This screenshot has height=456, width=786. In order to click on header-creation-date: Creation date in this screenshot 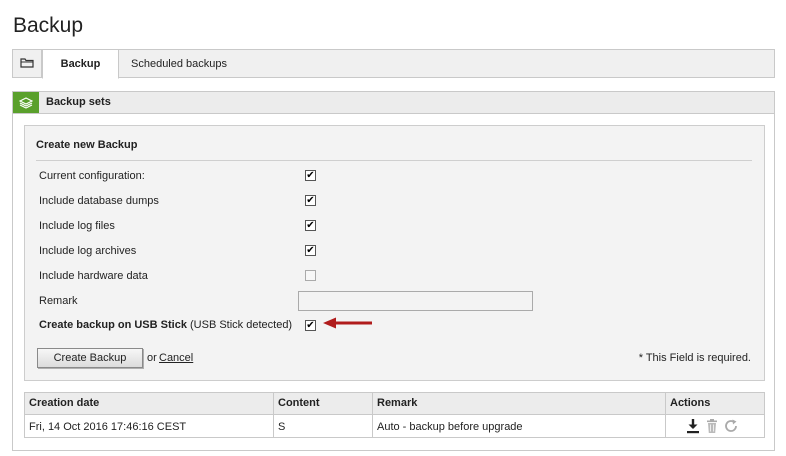, I will do `click(64, 403)`.